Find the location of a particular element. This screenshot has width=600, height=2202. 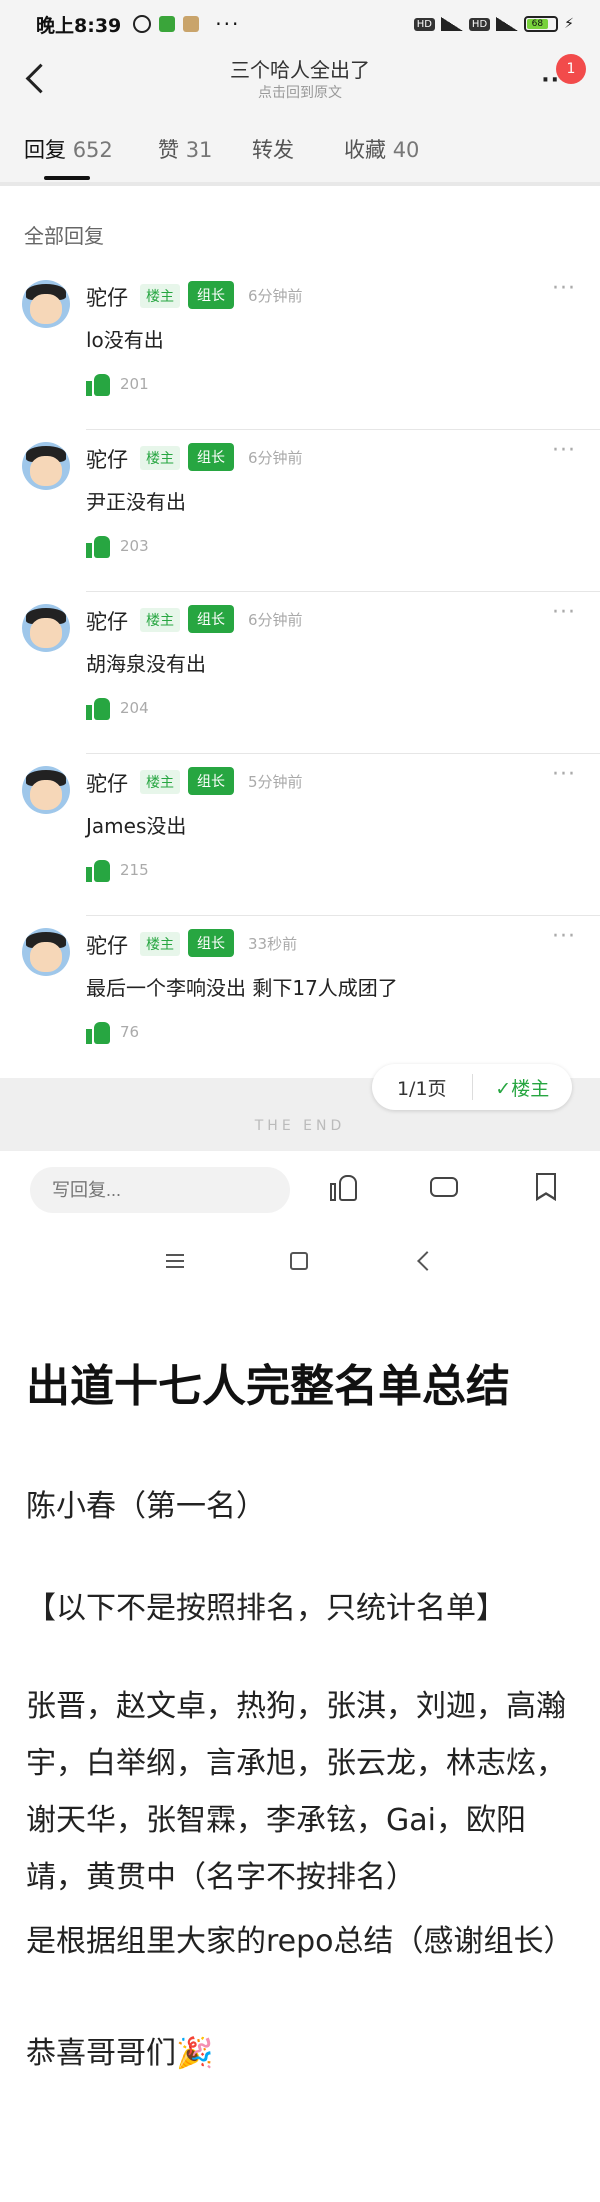

article-title: 出道十七人完整名单总结 is located at coordinates (268, 1386).